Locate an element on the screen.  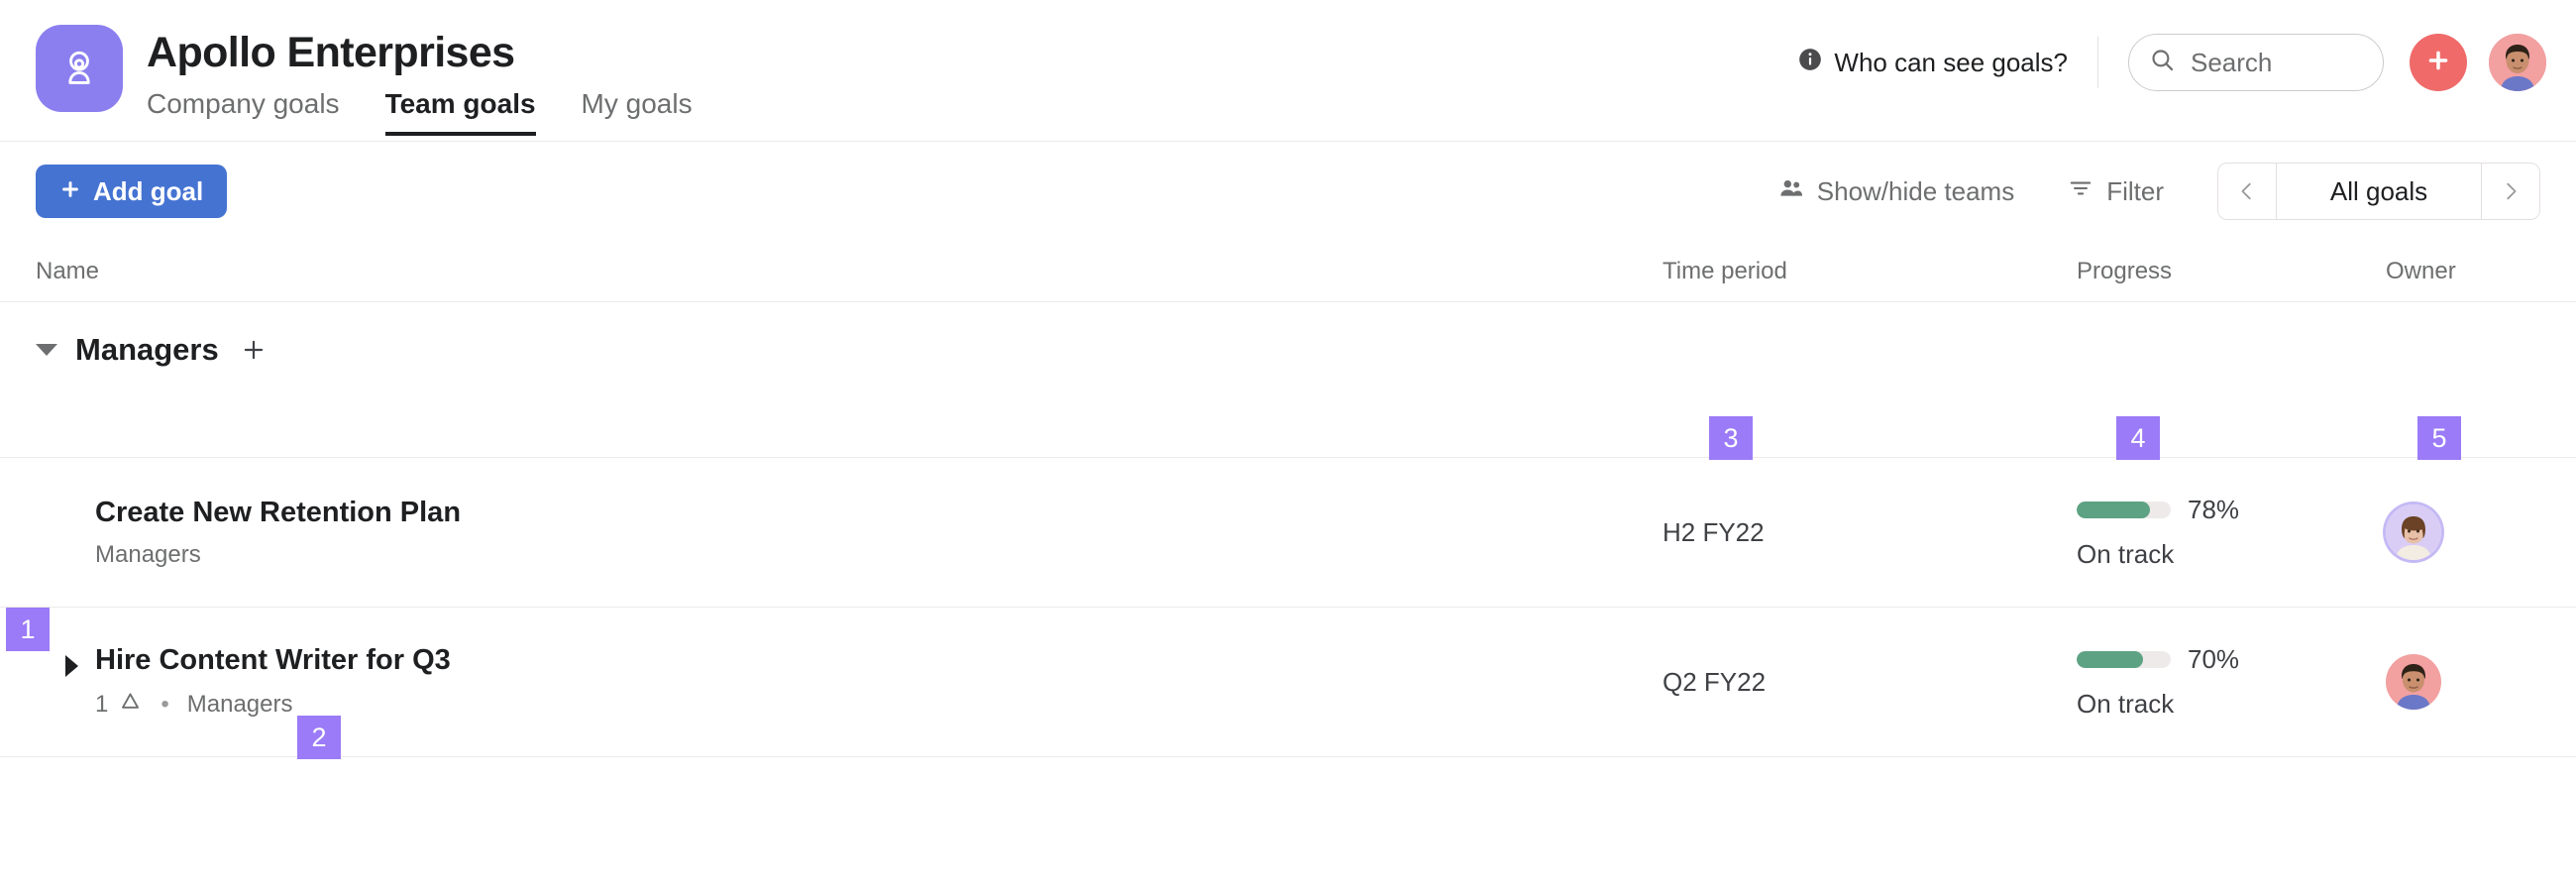
goal-triangle-icon is located at coordinates (130, 705).